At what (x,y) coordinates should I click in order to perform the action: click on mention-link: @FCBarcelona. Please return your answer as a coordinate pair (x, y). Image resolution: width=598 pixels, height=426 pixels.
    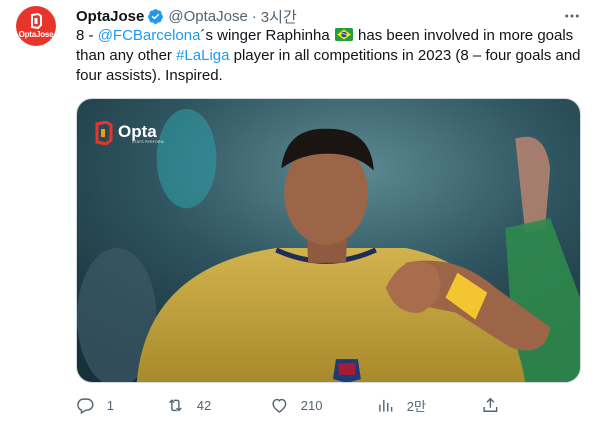
    Looking at the image, I should click on (149, 35).